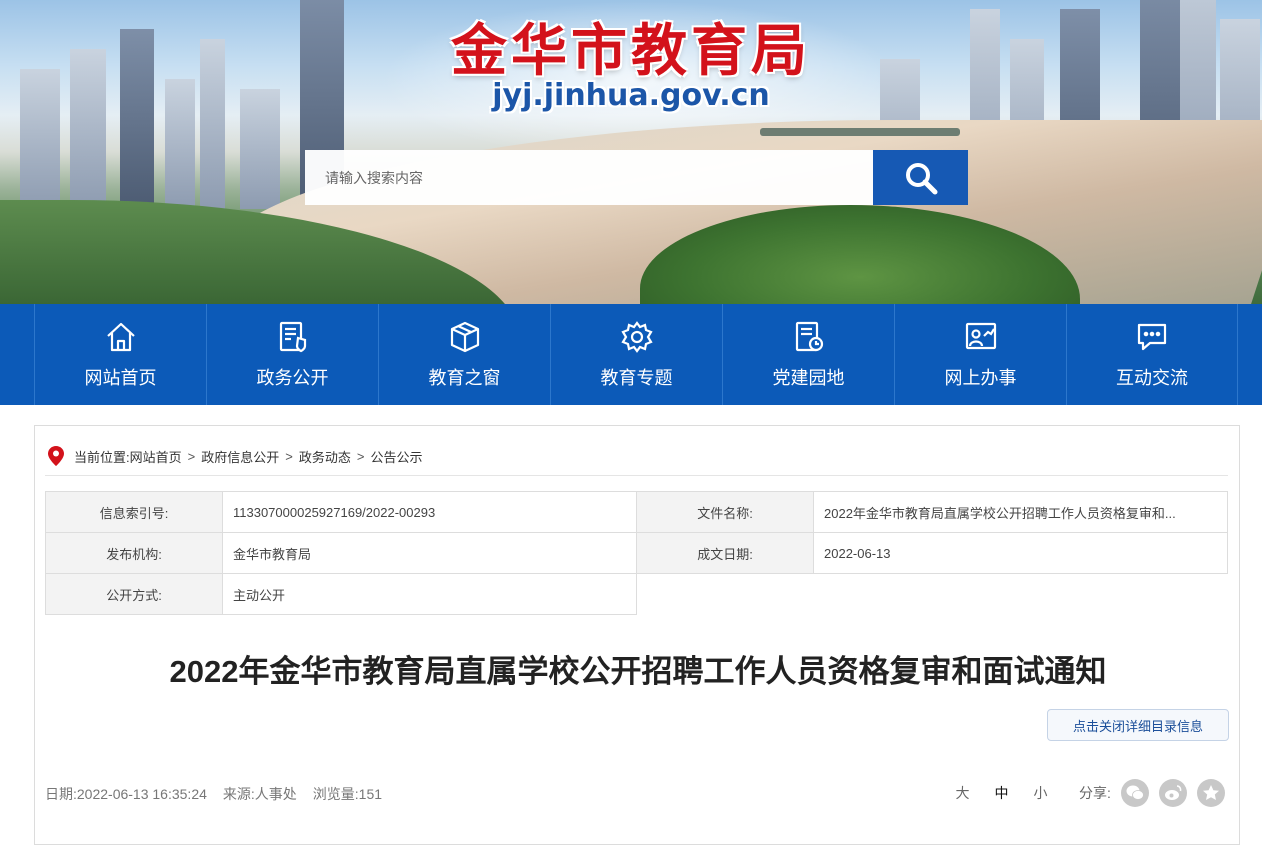 The width and height of the screenshot is (1262, 845). I want to click on table-row: 公开方式: 主动公开, so click(636, 594).